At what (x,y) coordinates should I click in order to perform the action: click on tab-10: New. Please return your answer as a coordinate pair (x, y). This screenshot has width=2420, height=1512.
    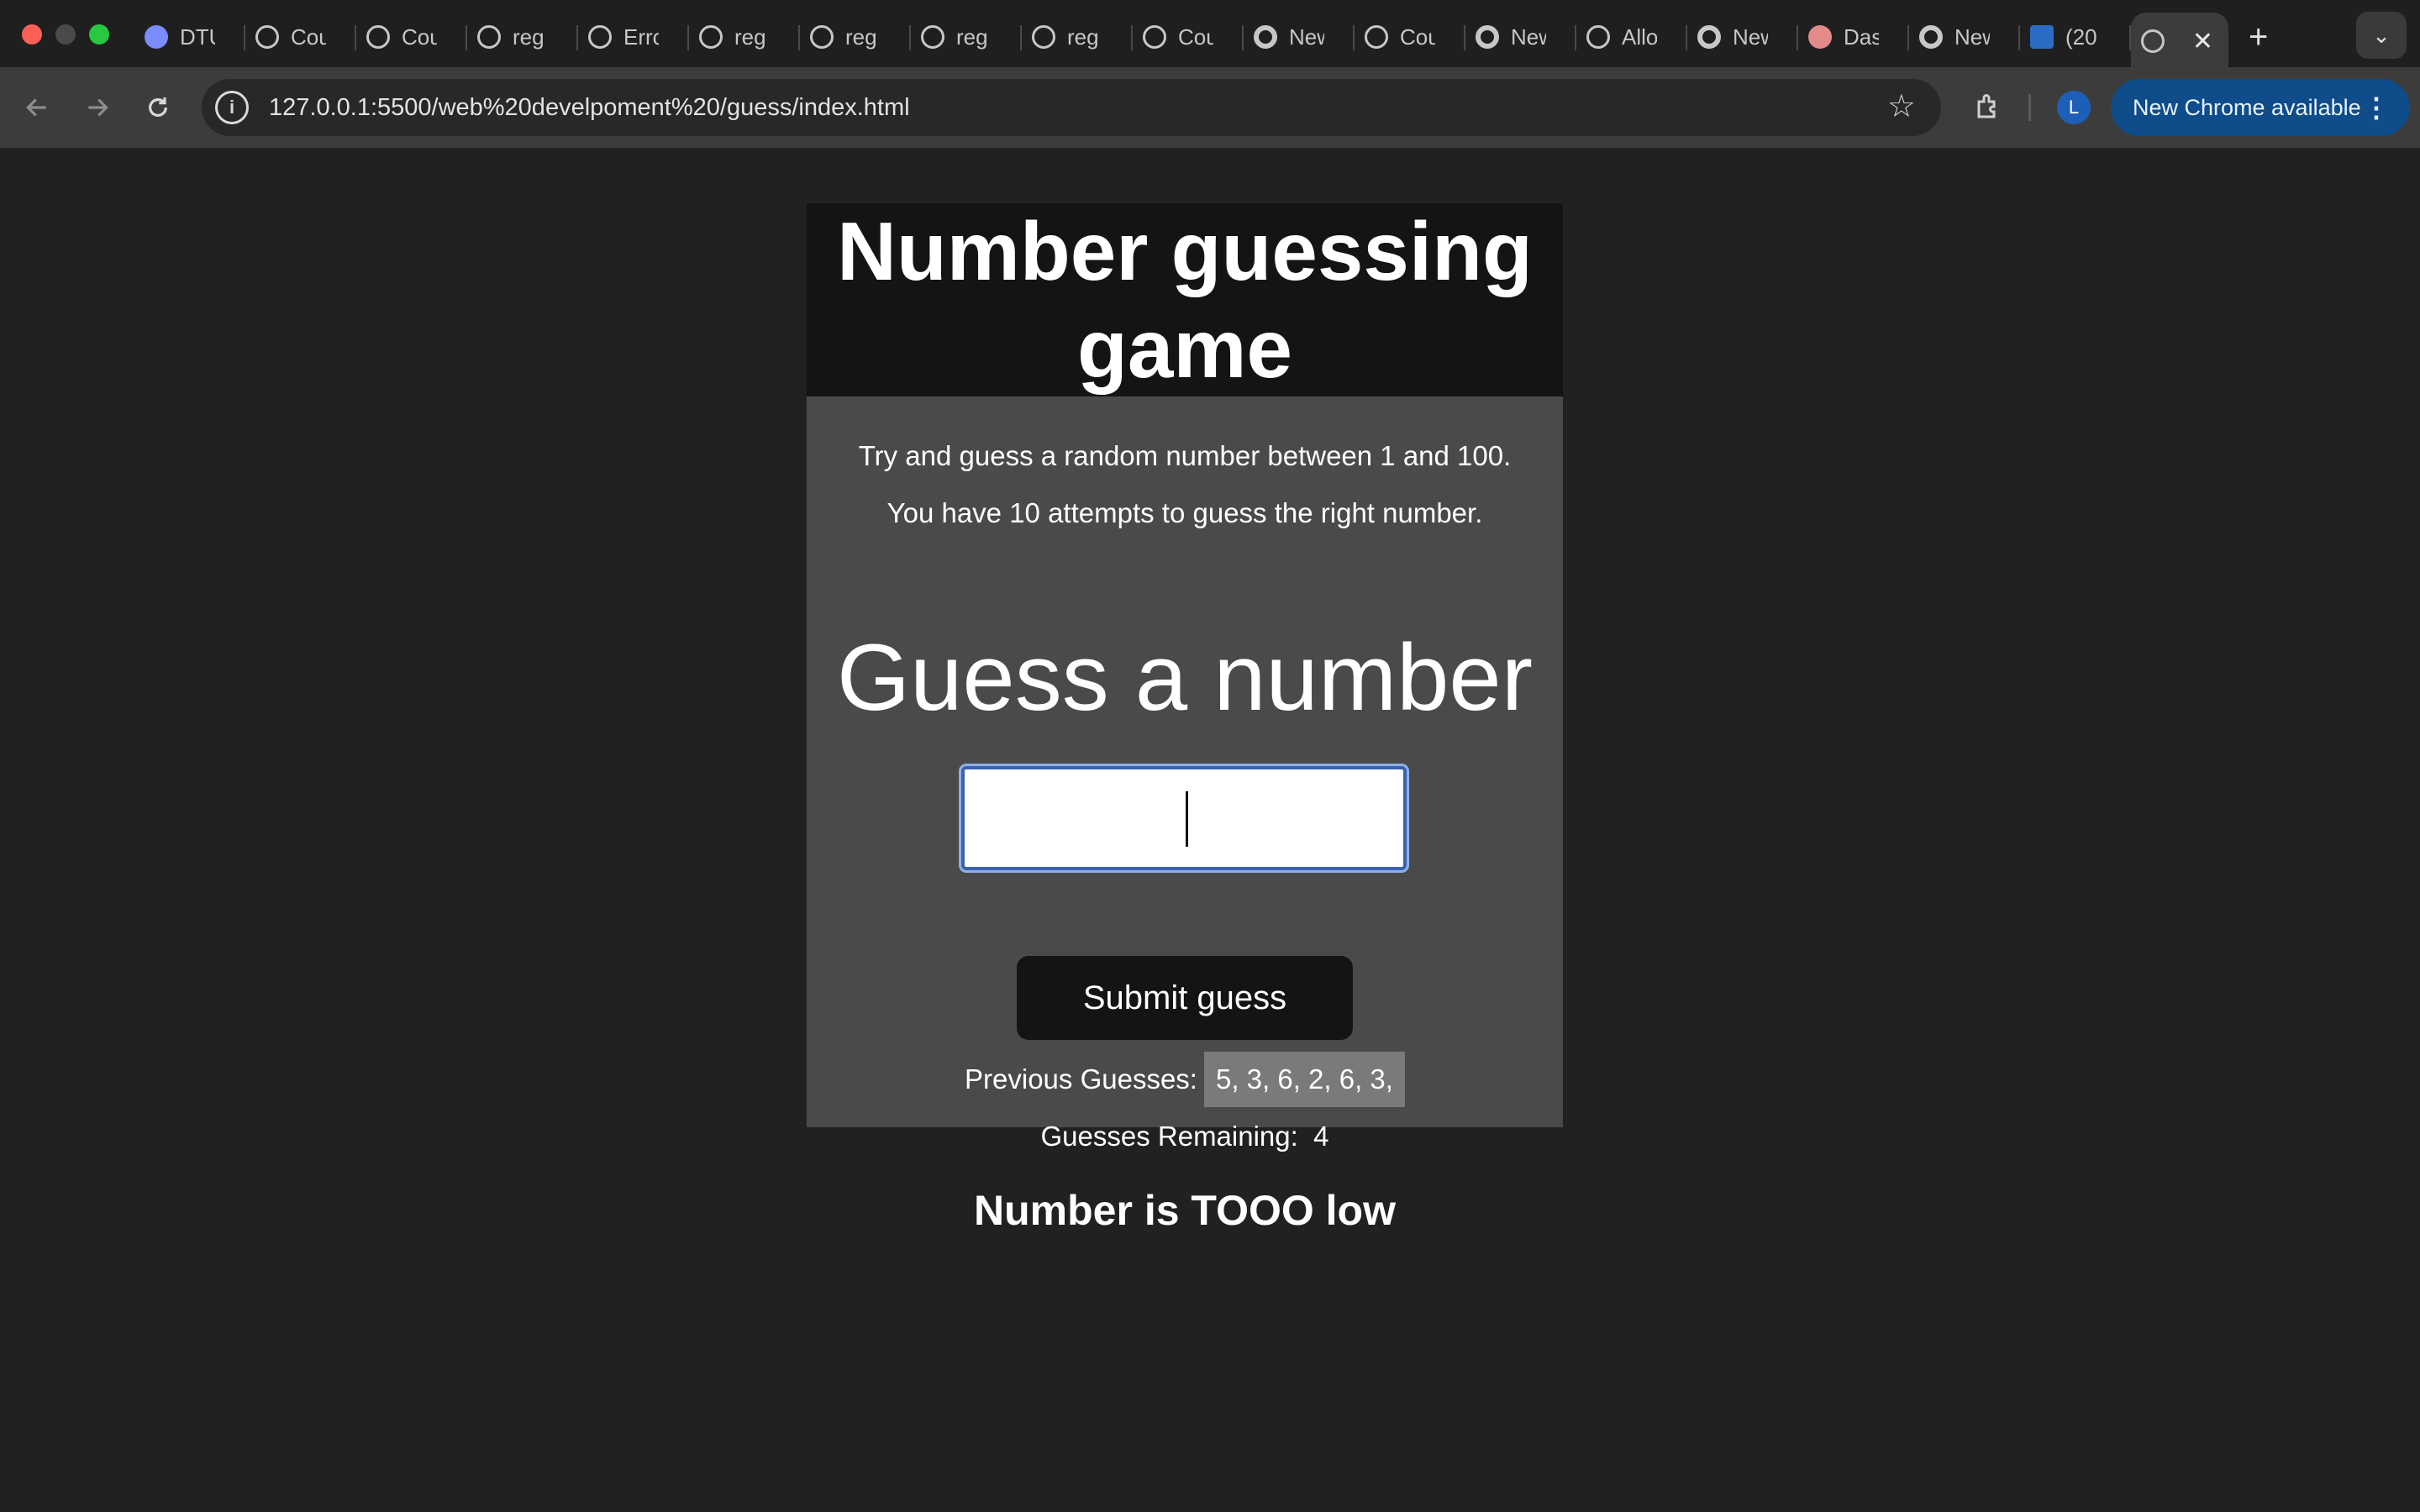
    Looking at the image, I should click on (1299, 36).